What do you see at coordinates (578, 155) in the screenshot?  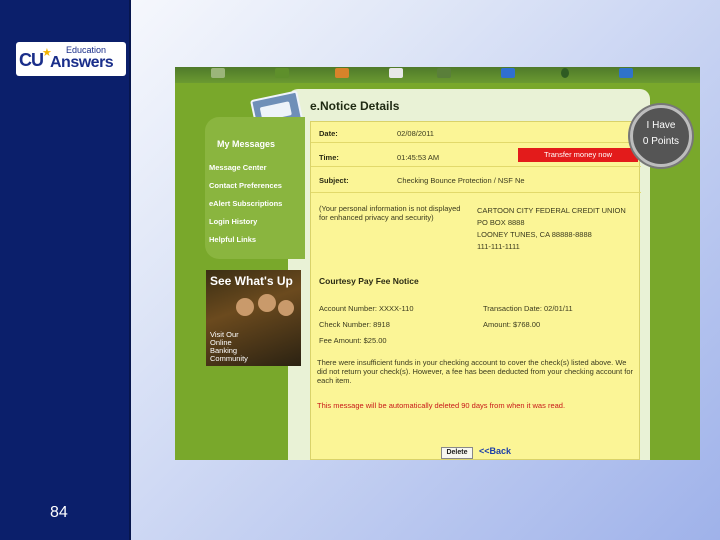 I see `transfer-money-button: Transfer money now` at bounding box center [578, 155].